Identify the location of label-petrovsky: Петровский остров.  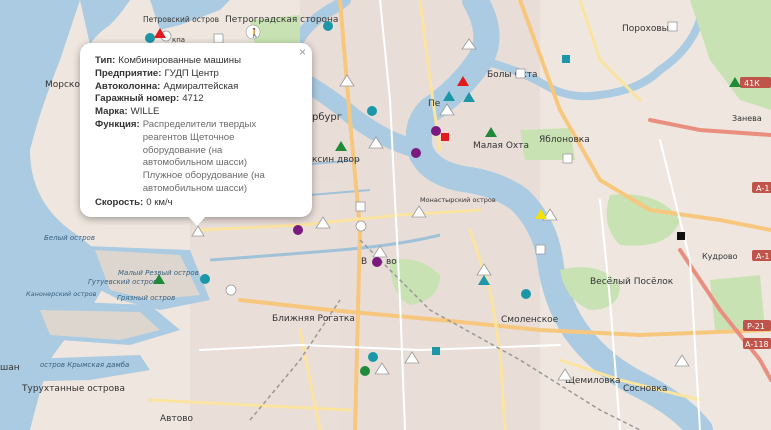
(181, 19).